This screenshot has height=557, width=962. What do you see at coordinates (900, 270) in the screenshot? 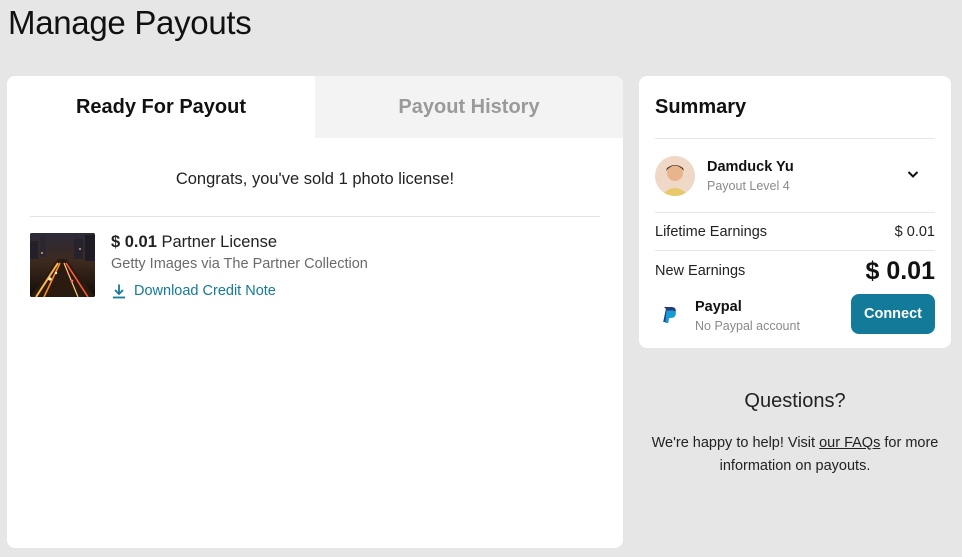
I see `new-earnings-value: $ 0.01` at bounding box center [900, 270].